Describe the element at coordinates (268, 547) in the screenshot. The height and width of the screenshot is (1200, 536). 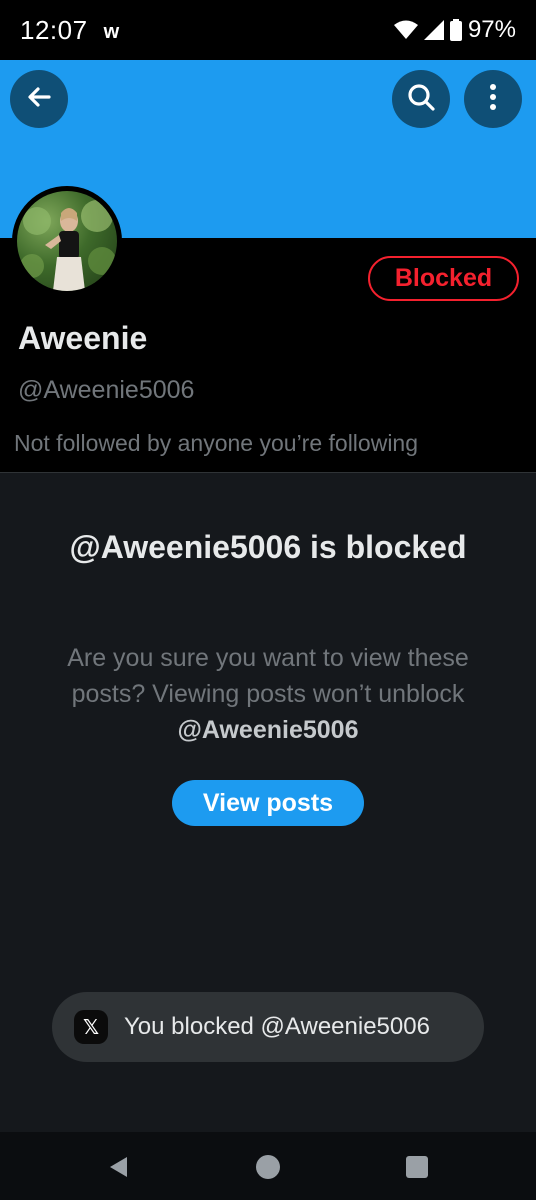
I see `blocked-title: @Aweenie5006 is blocked` at that location.